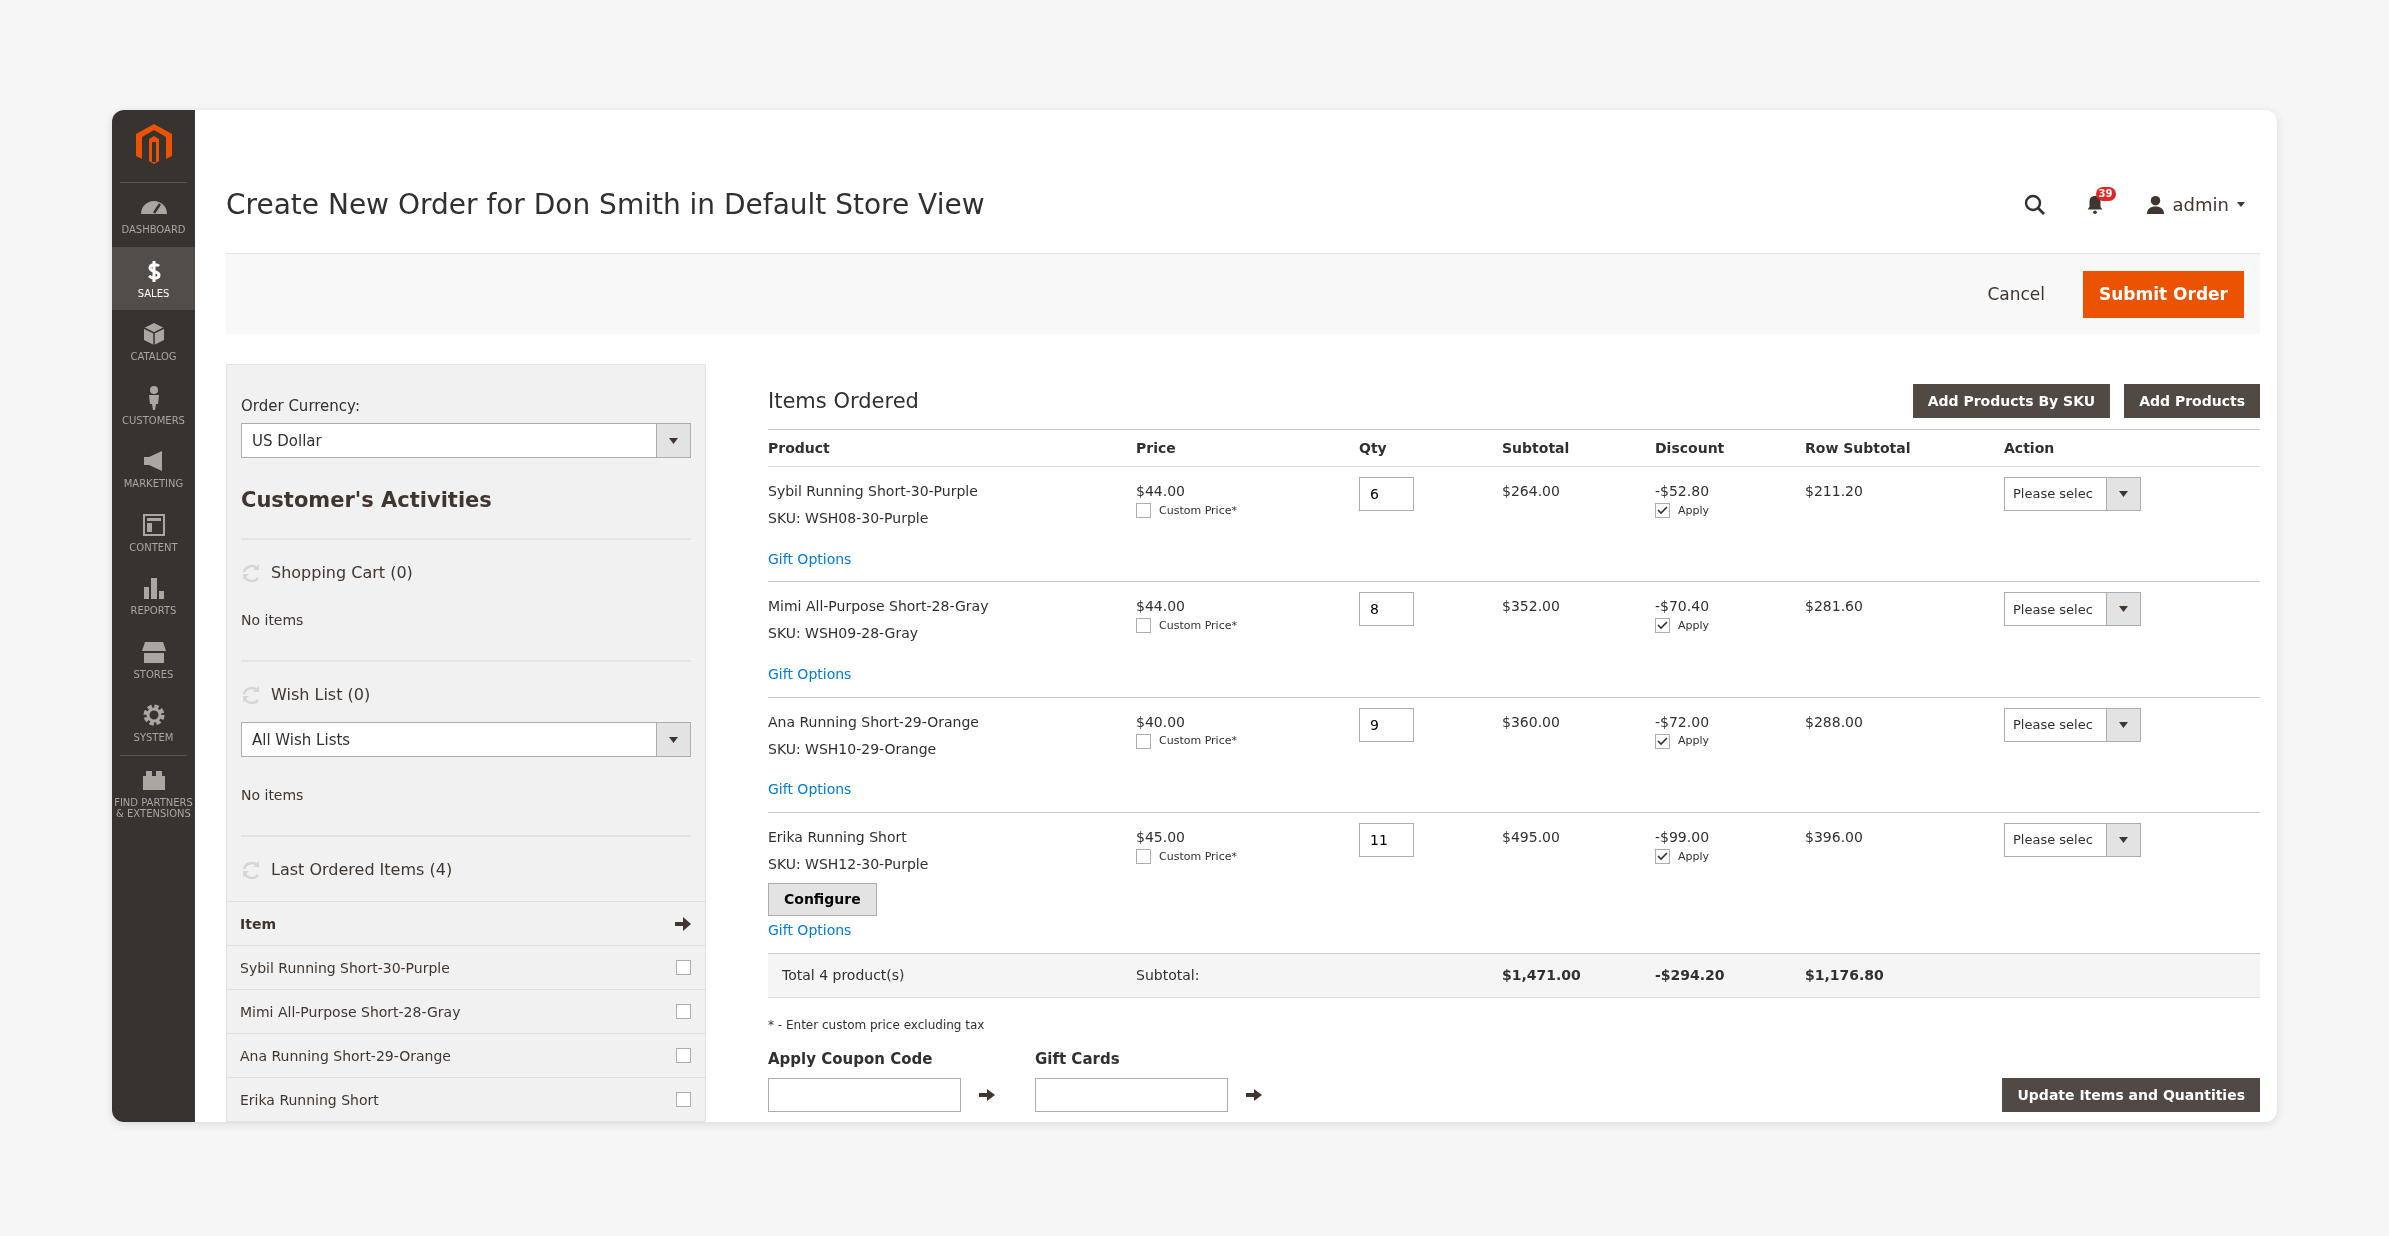 The height and width of the screenshot is (1236, 2389). I want to click on cancel-button: Cancel, so click(2016, 294).